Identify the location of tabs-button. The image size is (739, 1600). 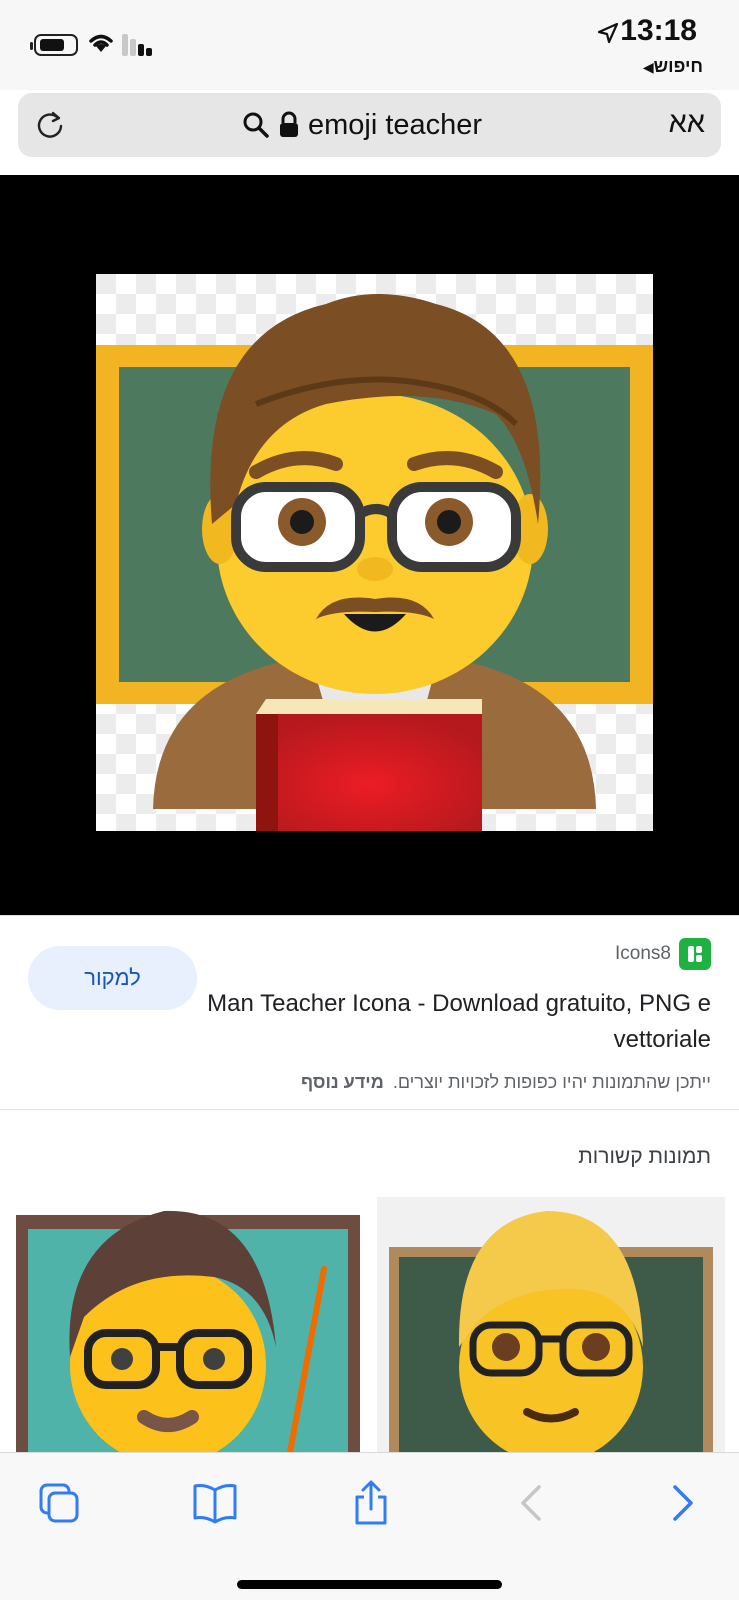
(59, 1503).